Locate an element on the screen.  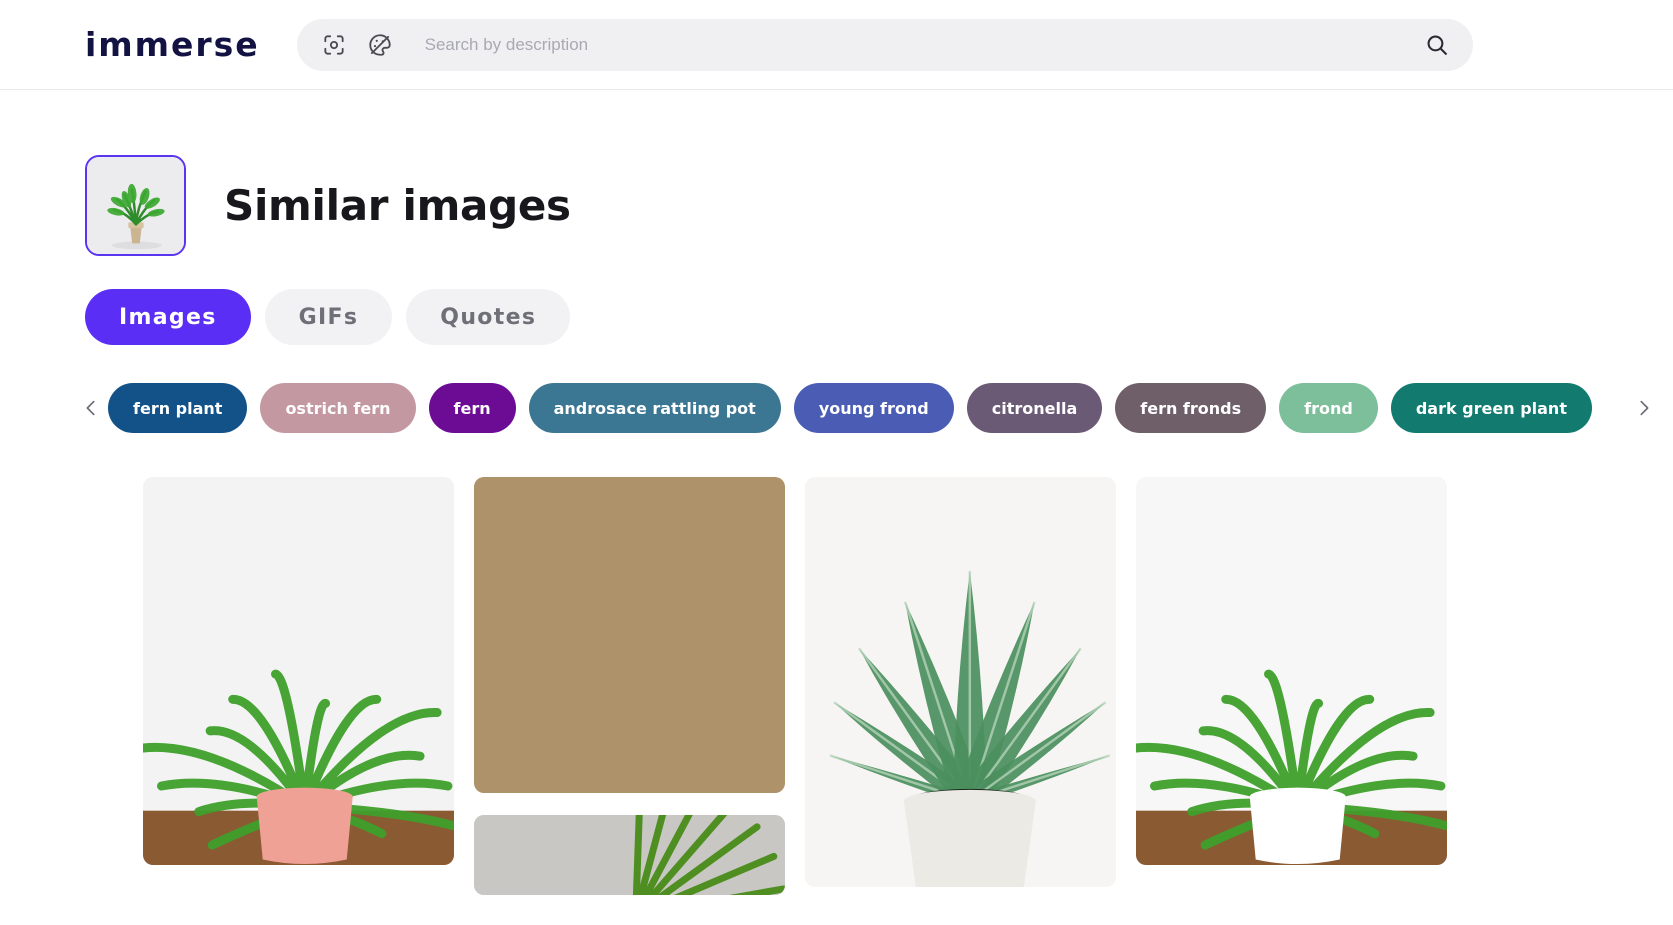
tab-gifs: GIFs is located at coordinates (328, 317).